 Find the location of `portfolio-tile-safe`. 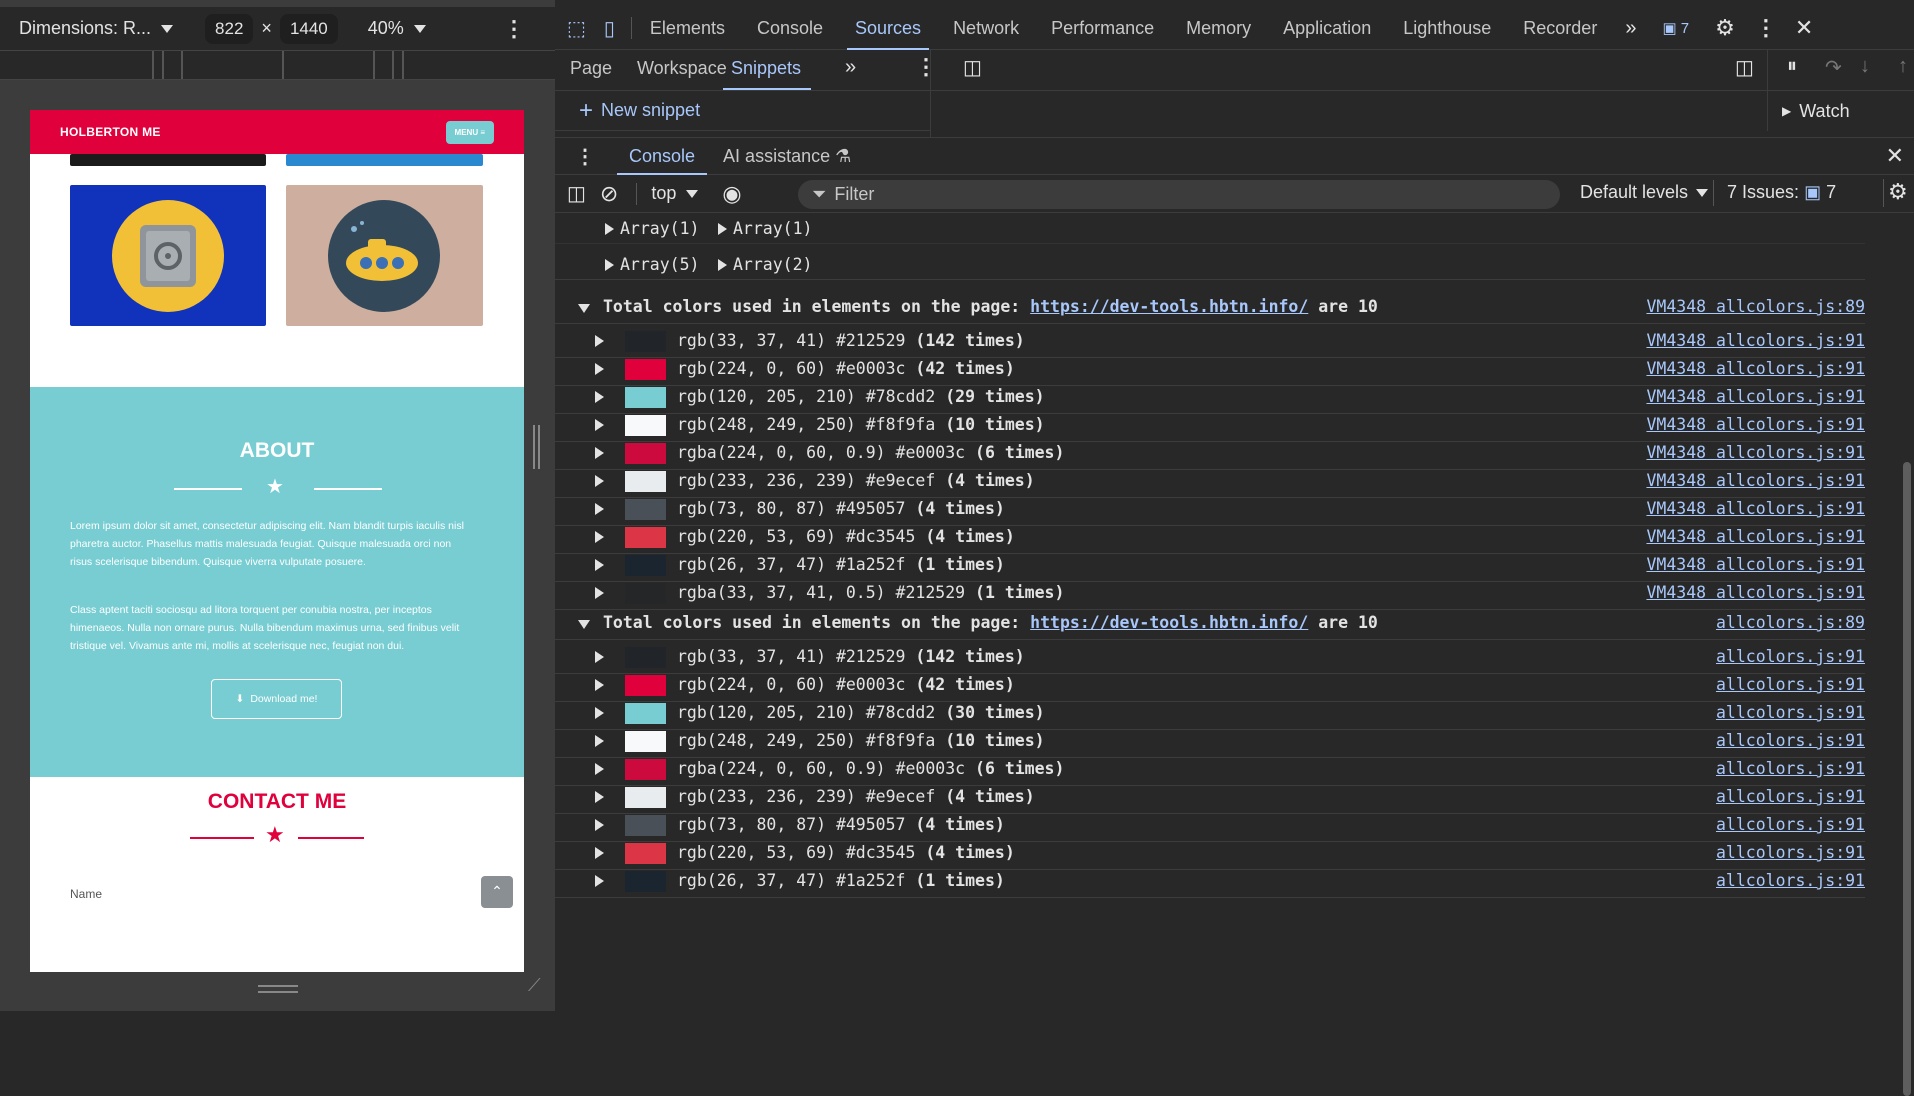

portfolio-tile-safe is located at coordinates (168, 255).